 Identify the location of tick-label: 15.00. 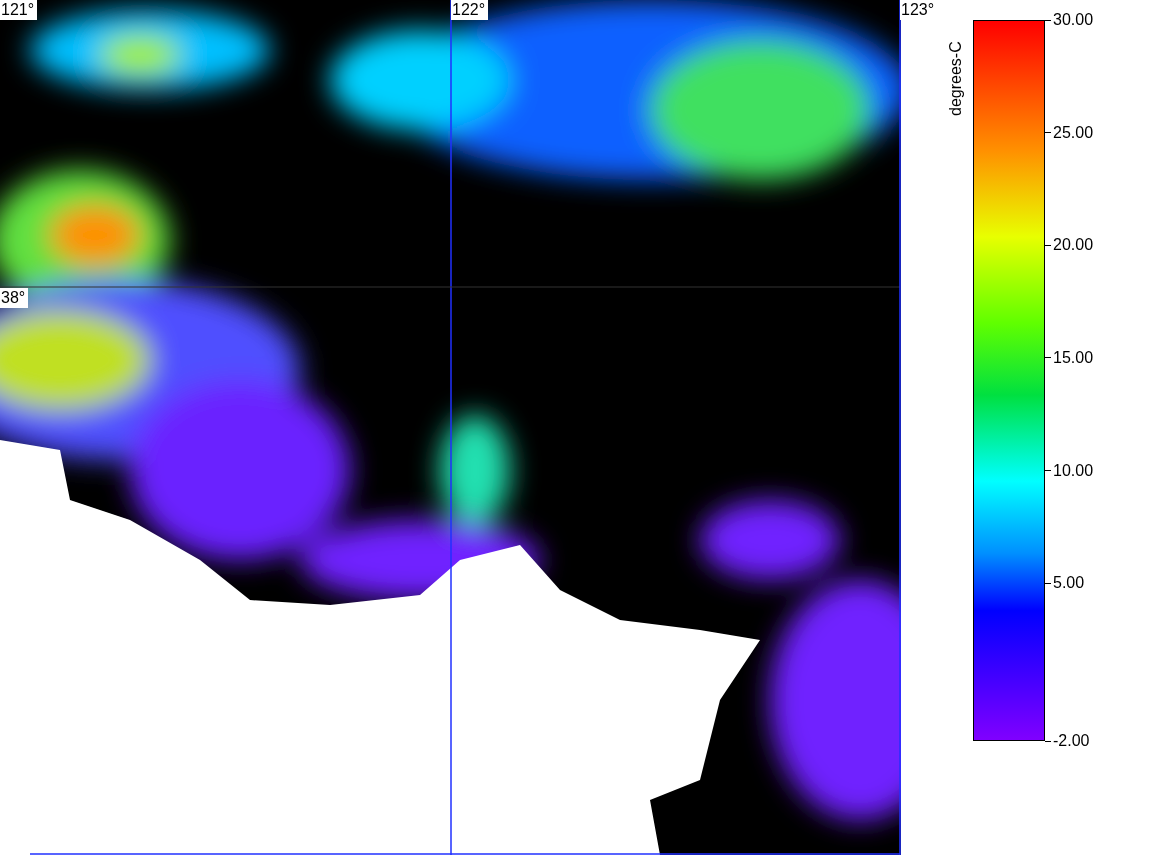
(1073, 357).